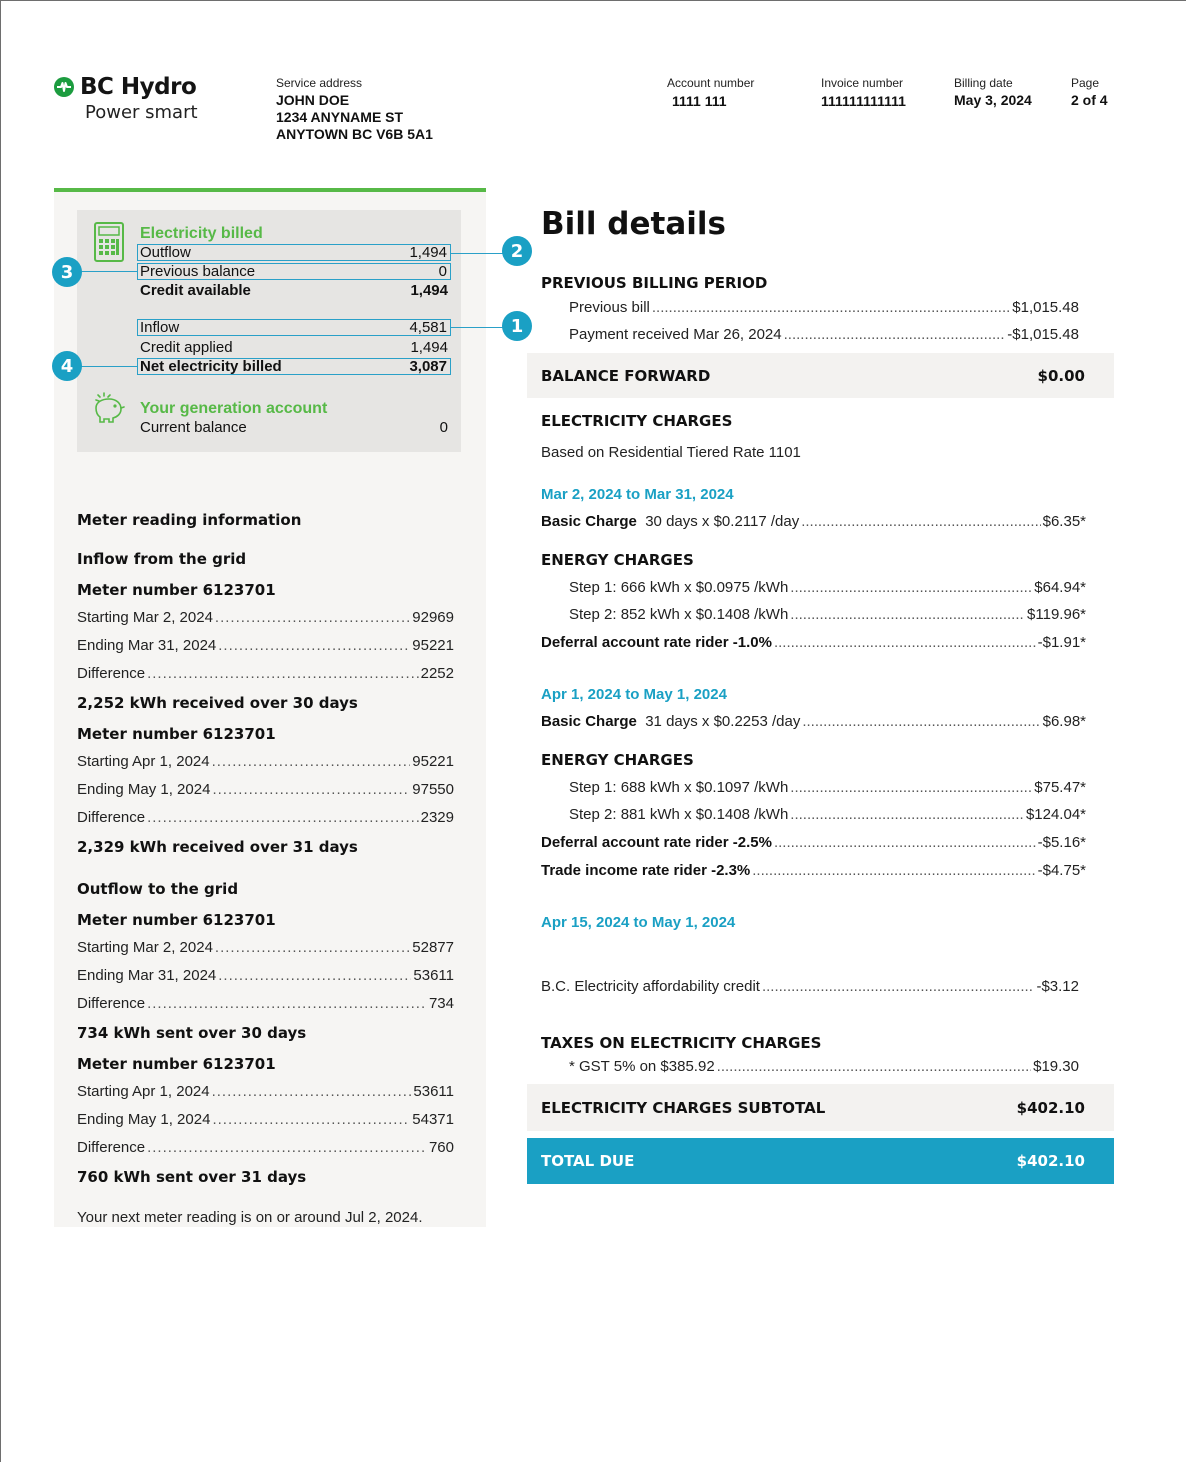 The image size is (1186, 1462). What do you see at coordinates (671, 452) in the screenshot?
I see `rate-note: Based on Residential Tiered Rate 1101` at bounding box center [671, 452].